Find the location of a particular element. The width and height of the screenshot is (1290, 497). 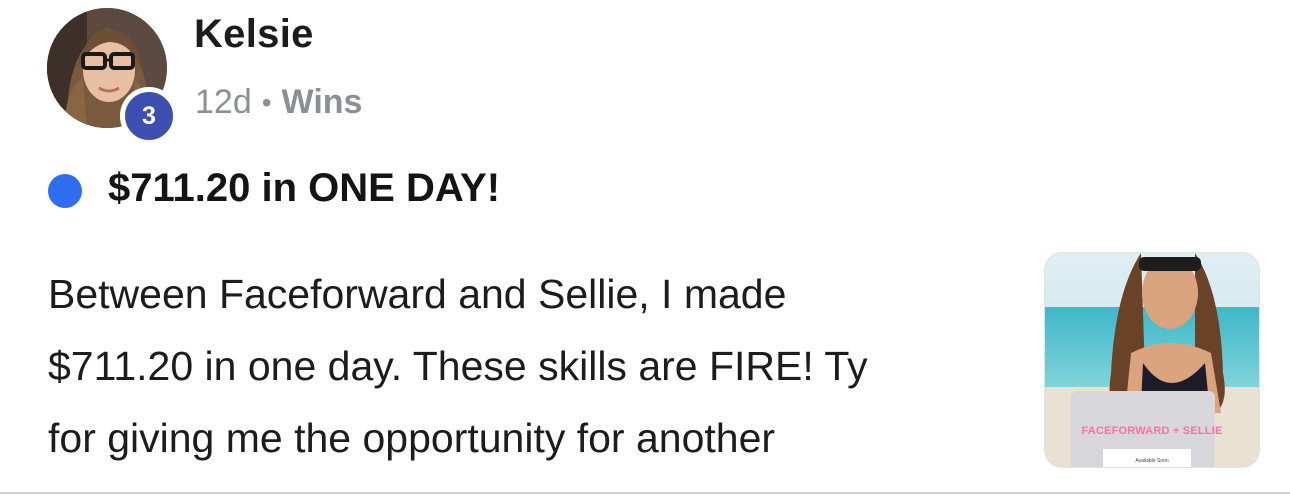

post-title: $711.20 in ONE DAY! is located at coordinates (304, 188).